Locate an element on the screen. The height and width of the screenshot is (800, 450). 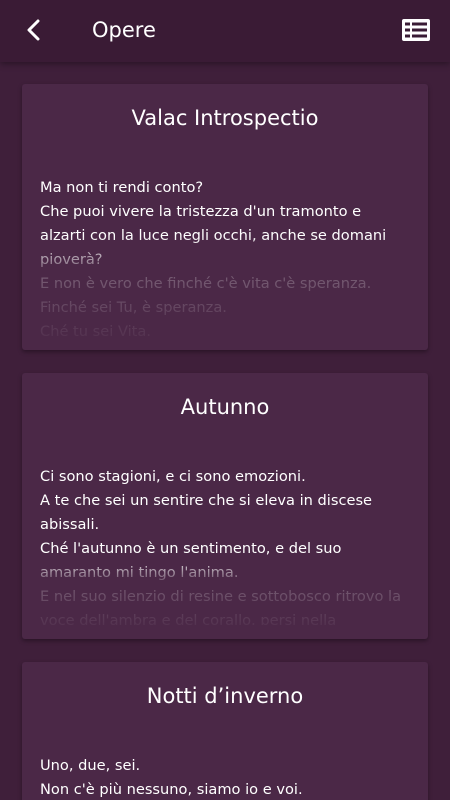
chevron-left-icon is located at coordinates (33, 30).